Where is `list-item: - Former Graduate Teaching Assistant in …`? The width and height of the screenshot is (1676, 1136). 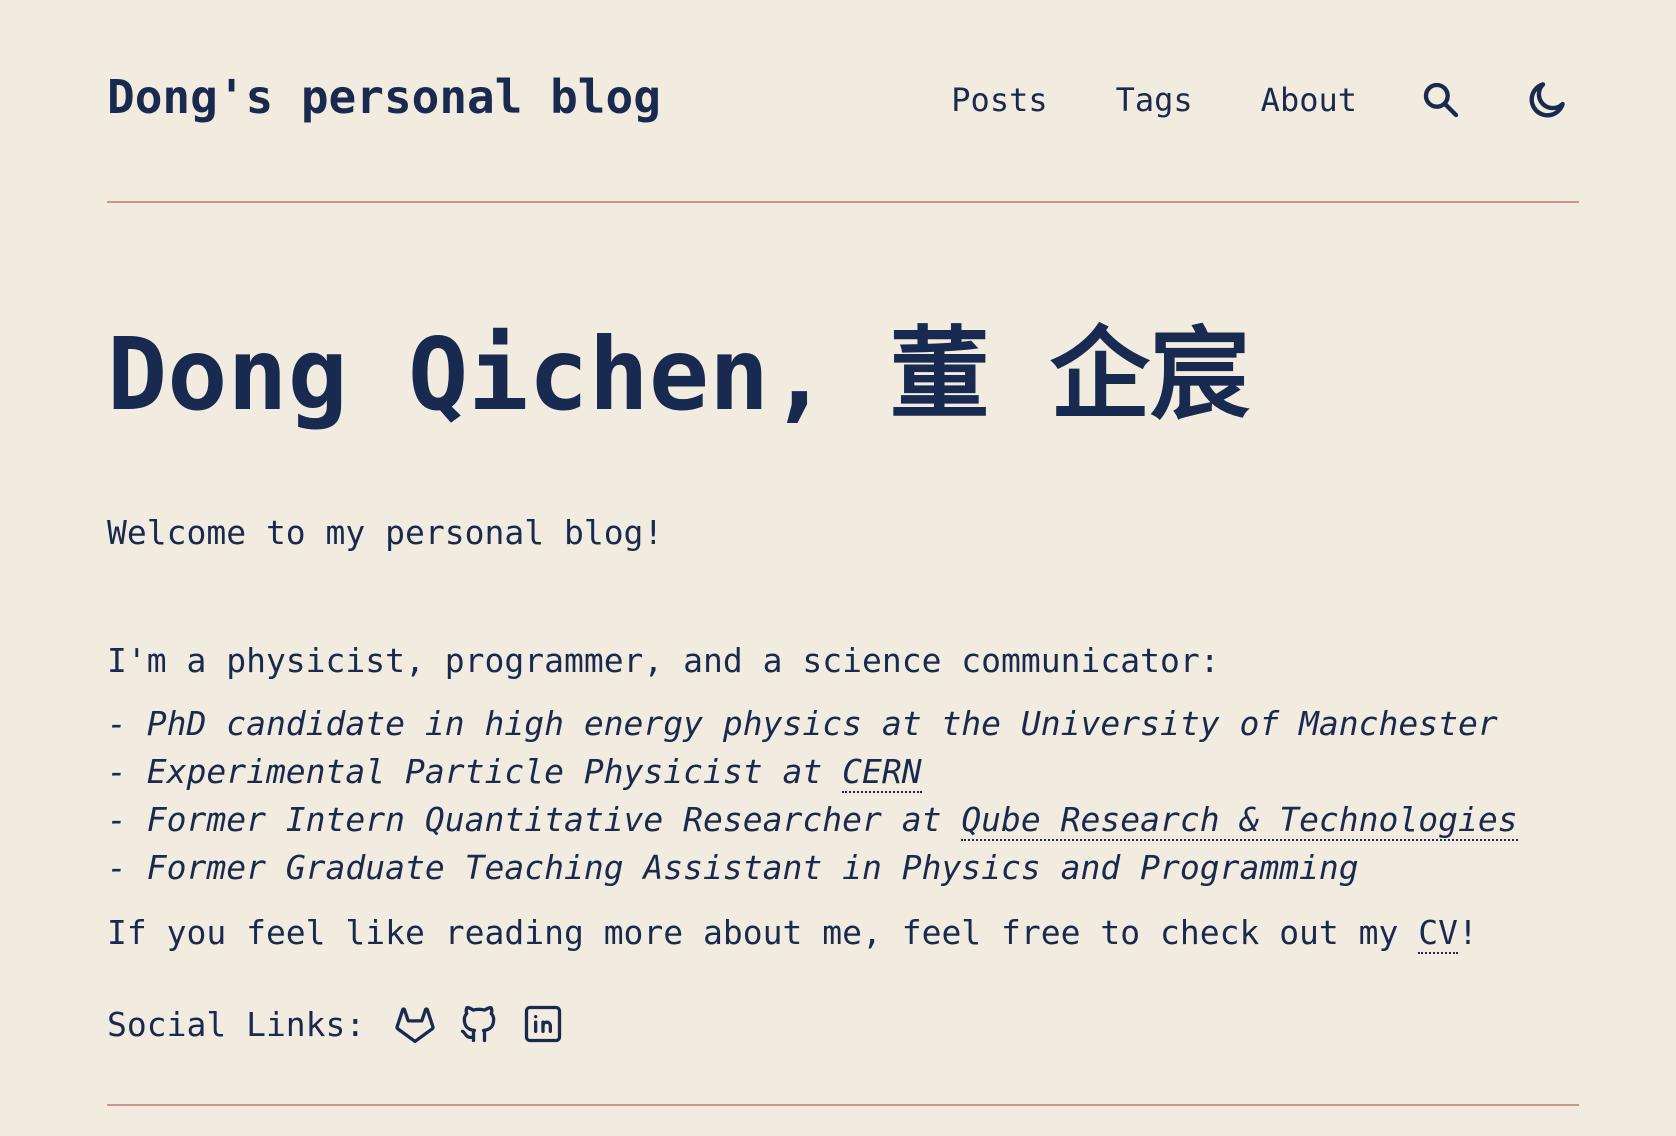 list-item: - Former Graduate Teaching Assistant in … is located at coordinates (812, 868).